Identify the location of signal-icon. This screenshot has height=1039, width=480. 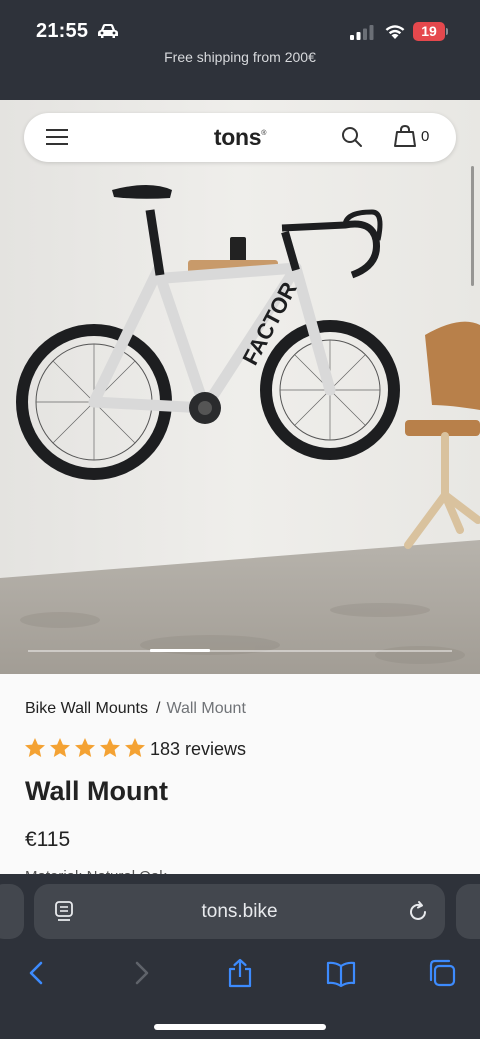
(362, 32).